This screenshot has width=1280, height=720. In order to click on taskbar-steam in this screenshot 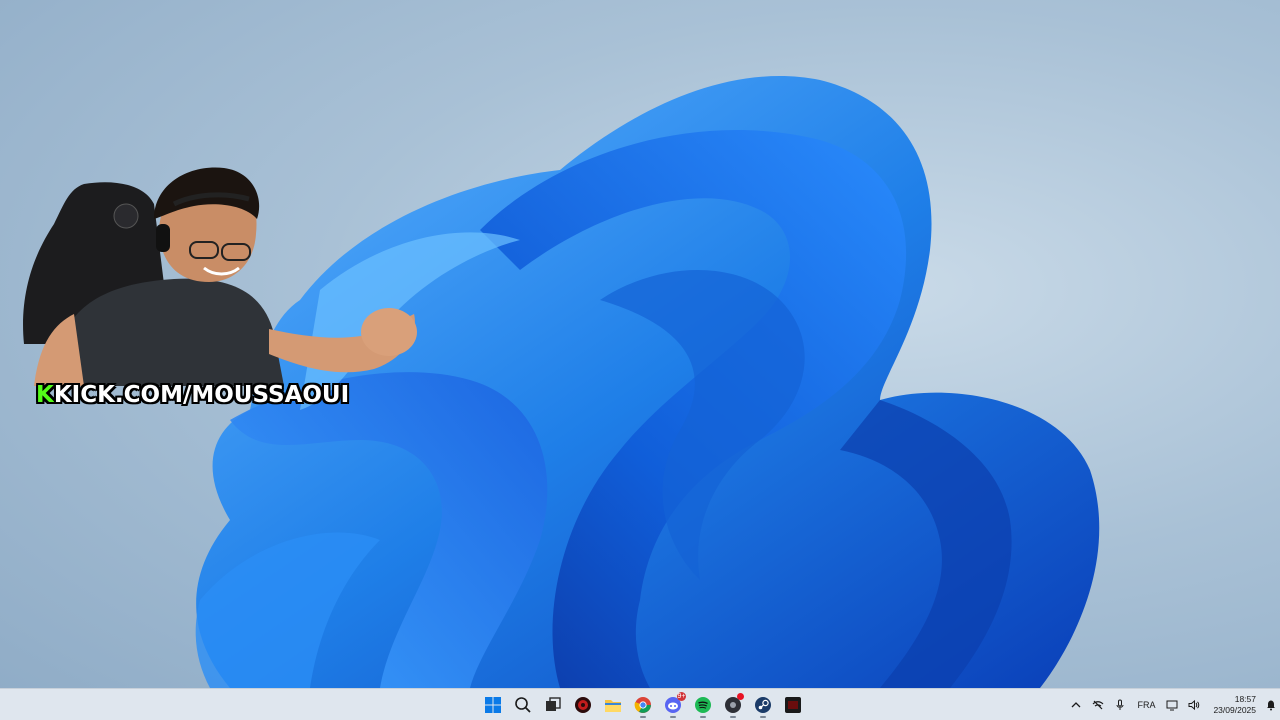, I will do `click(763, 705)`.